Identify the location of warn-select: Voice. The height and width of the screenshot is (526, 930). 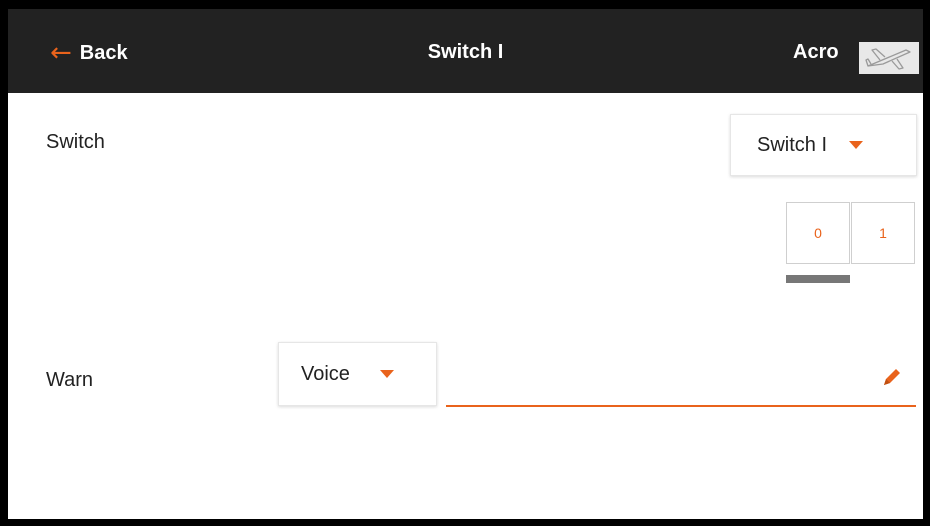
(357, 374).